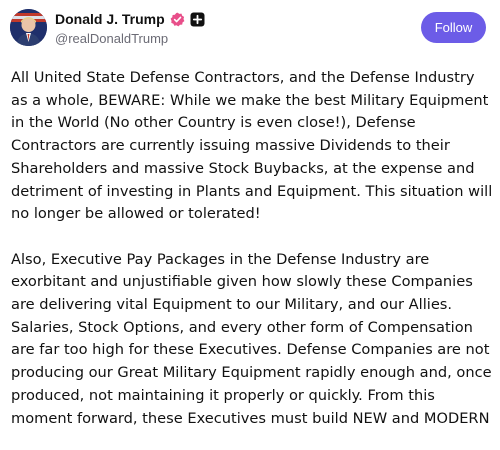 This screenshot has width=500, height=450. I want to click on plus-square-icon, so click(197, 19).